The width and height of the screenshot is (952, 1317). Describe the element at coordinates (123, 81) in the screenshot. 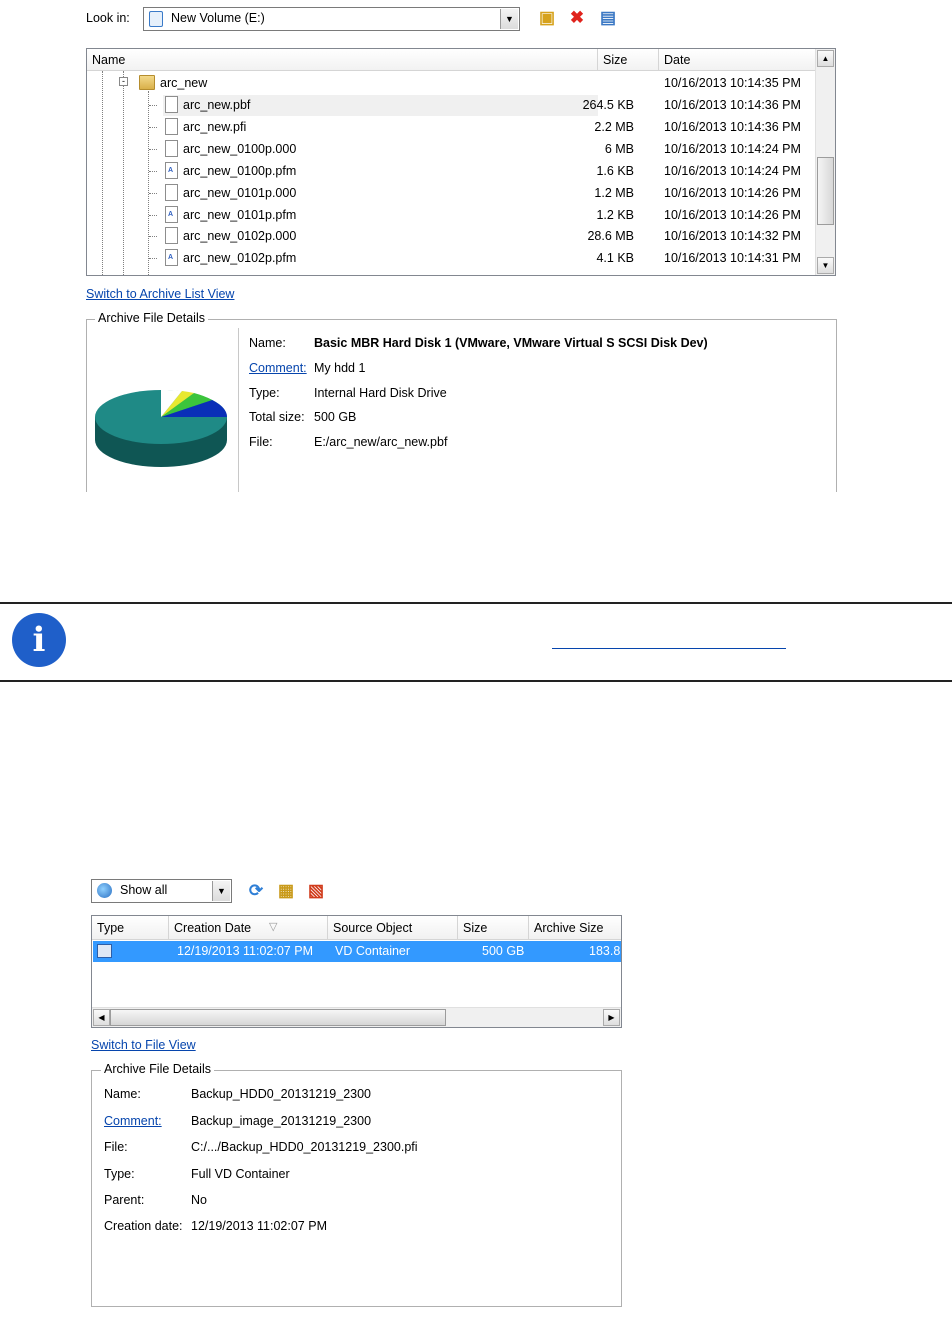

I see `collapse-icon: -` at that location.